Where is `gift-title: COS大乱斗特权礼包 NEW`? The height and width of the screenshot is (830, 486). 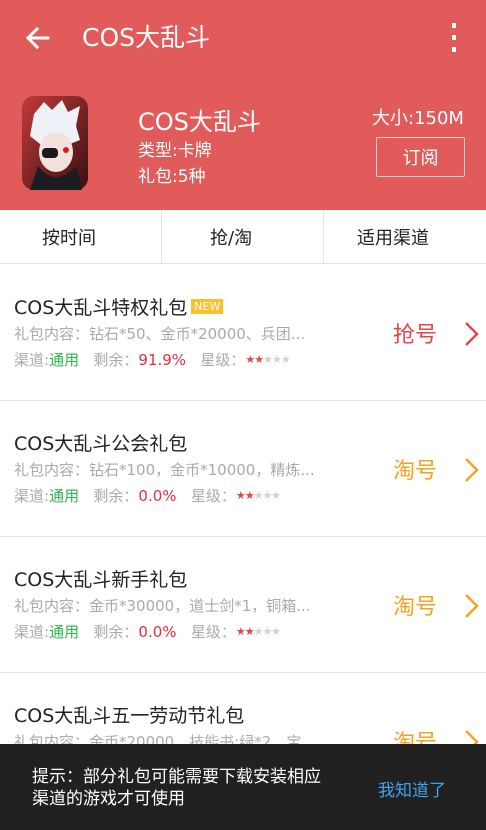 gift-title: COS大乱斗特权礼包 NEW is located at coordinates (119, 306).